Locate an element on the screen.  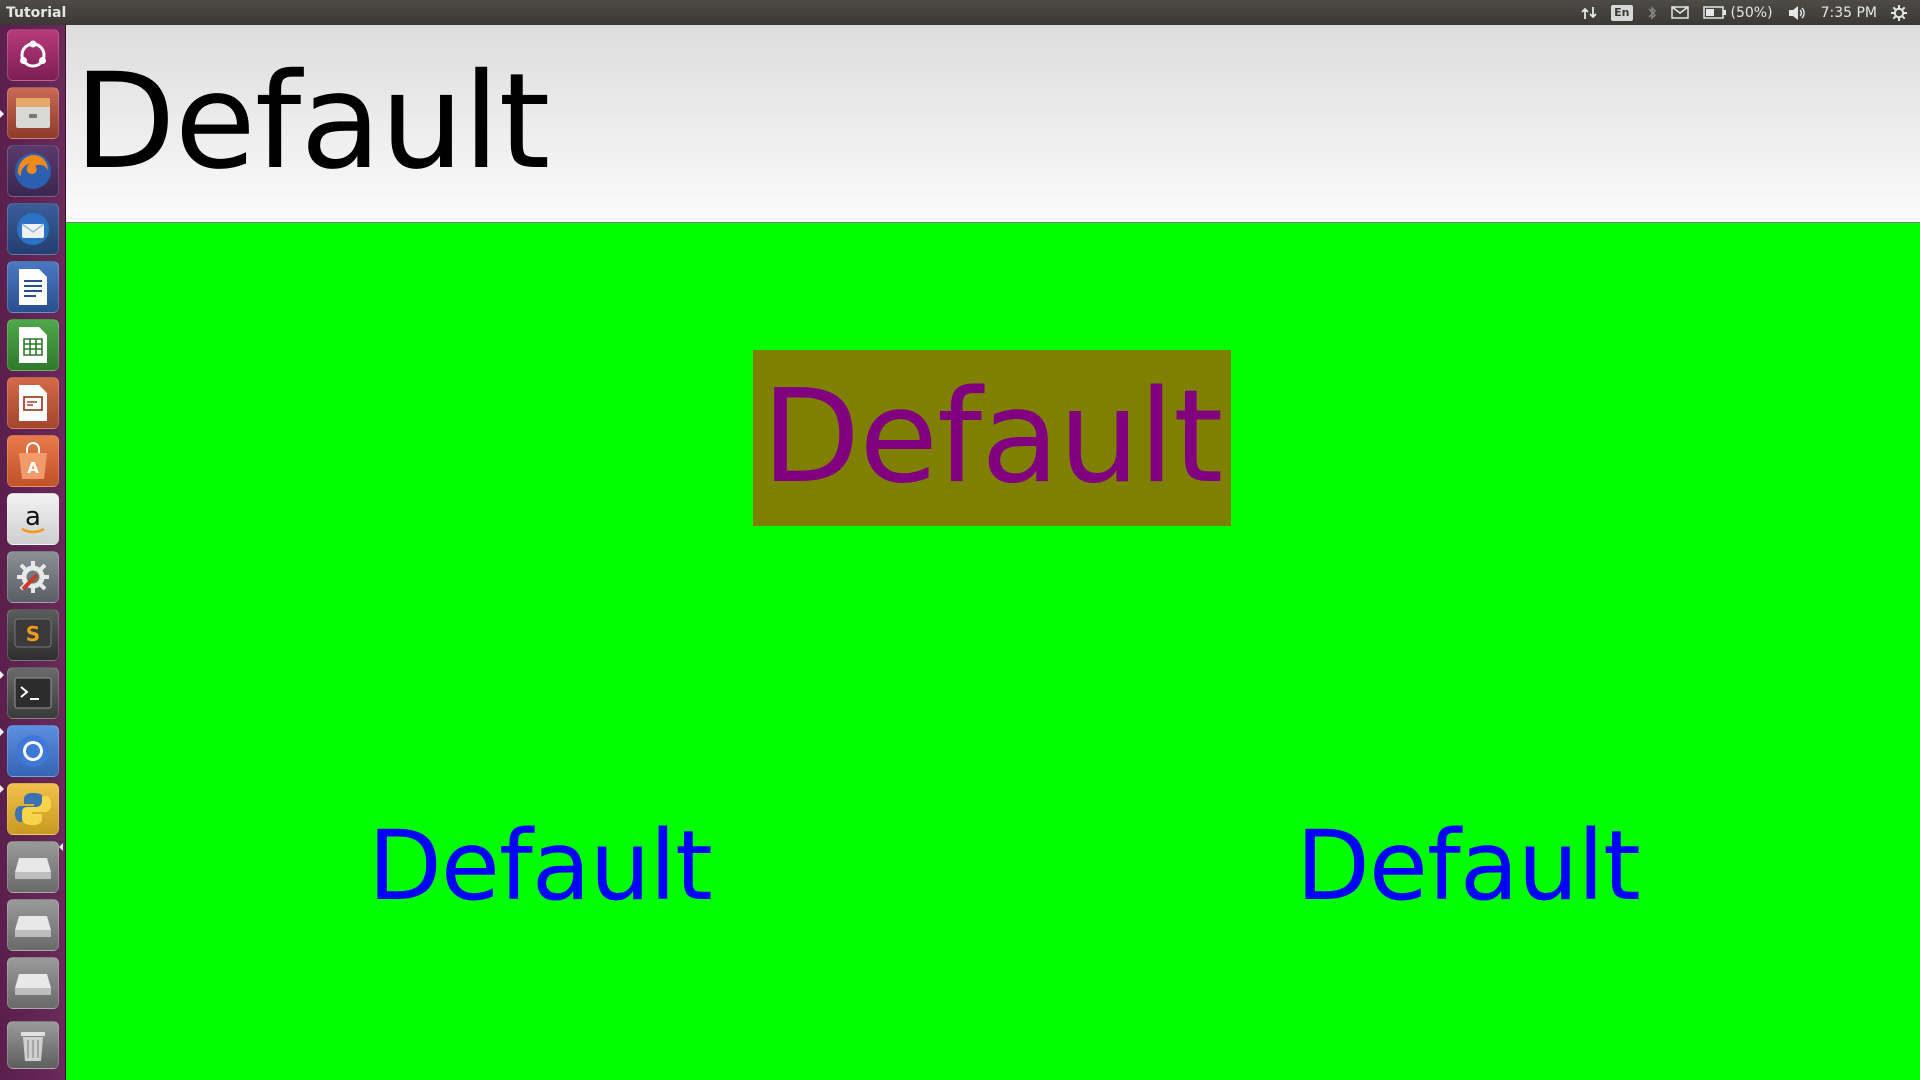
sublime-text-icon: S is located at coordinates (33, 635).